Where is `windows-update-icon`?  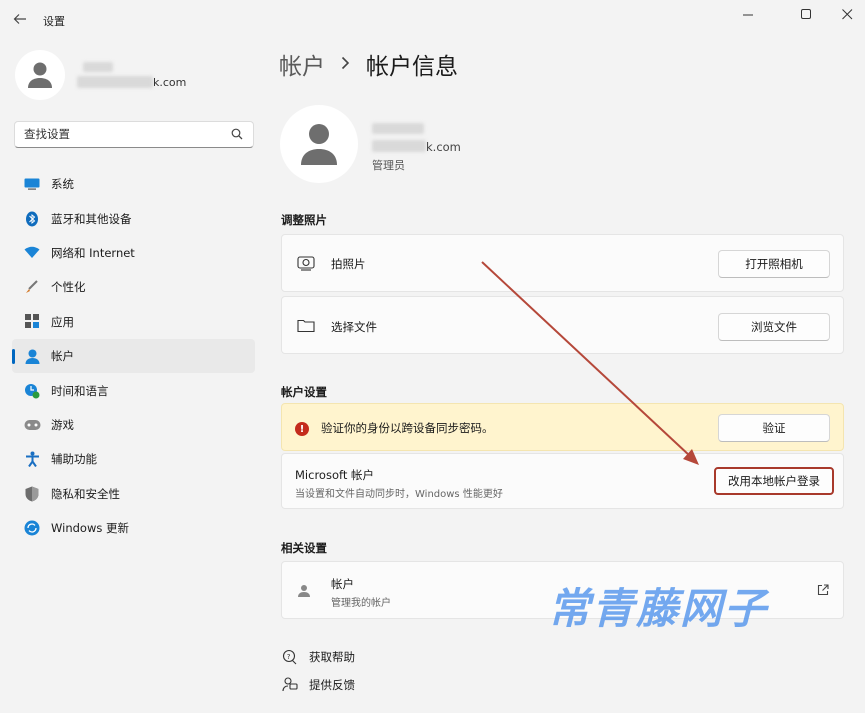
windows-update-icon is located at coordinates (32, 528).